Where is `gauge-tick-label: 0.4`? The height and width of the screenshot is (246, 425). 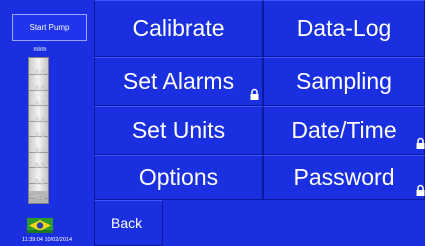 gauge-tick-label: 0.4 is located at coordinates (40, 151).